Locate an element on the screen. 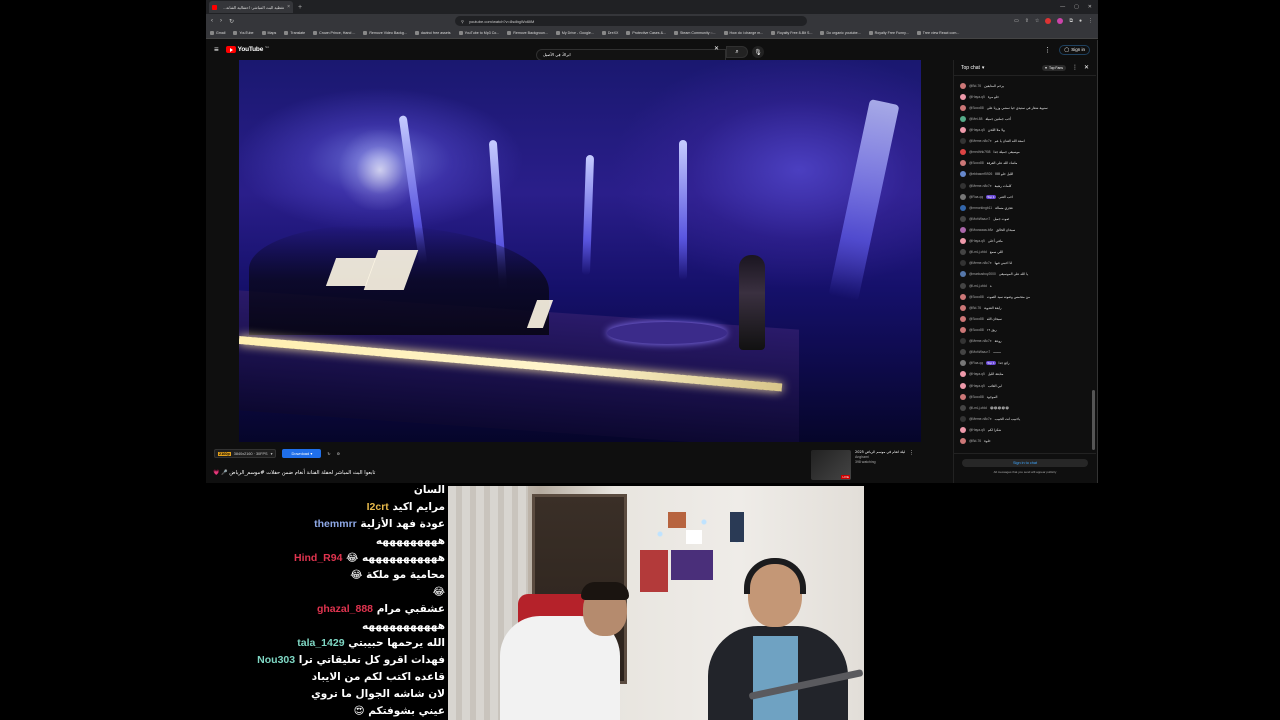 The height and width of the screenshot is (720, 1280). chat-message: @markusboy2000 يا الله على الموسيقى is located at coordinates (1024, 274).